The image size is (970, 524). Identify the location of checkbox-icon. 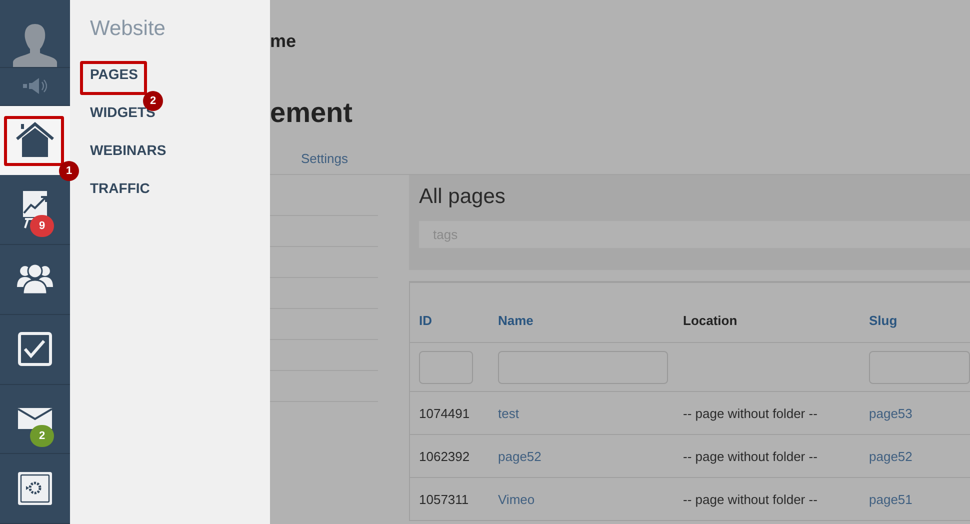
(35, 349).